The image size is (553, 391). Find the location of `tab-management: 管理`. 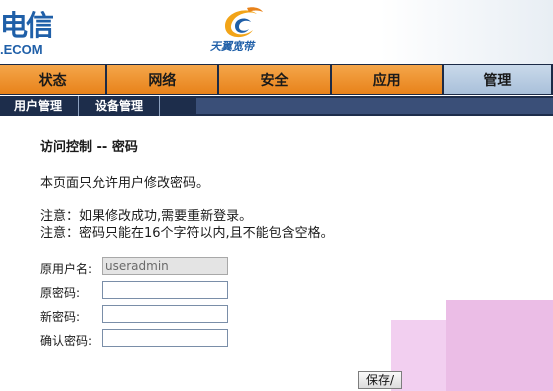

tab-management: 管理 is located at coordinates (497, 79).